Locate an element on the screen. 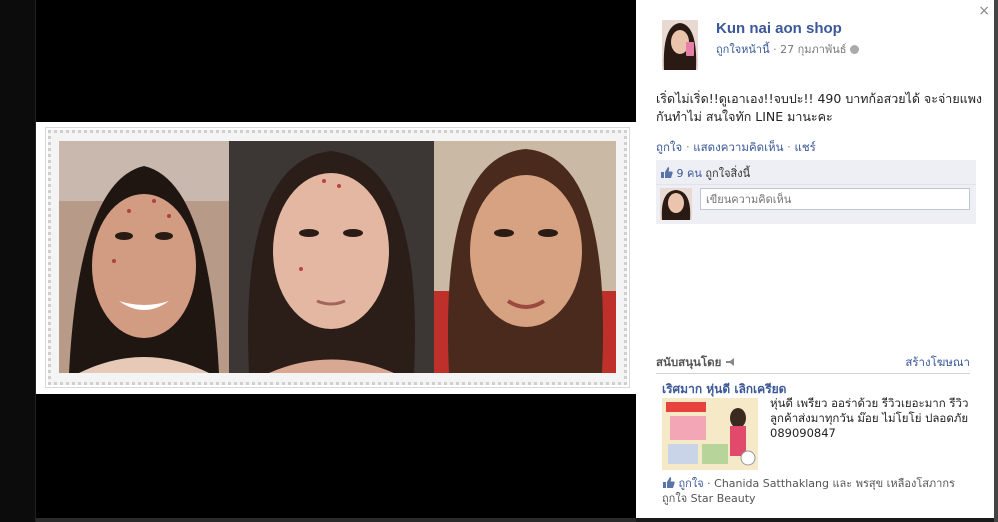  likes-comments-box: 9 คน ถูกใจสิ่งนี้ is located at coordinates (816, 192).